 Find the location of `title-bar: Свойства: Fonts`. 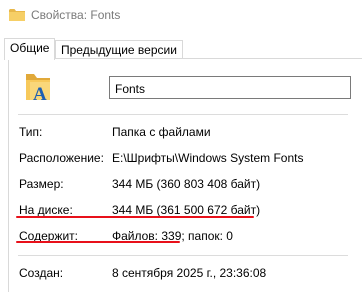

title-bar: Свойства: Fonts is located at coordinates (181, 15).